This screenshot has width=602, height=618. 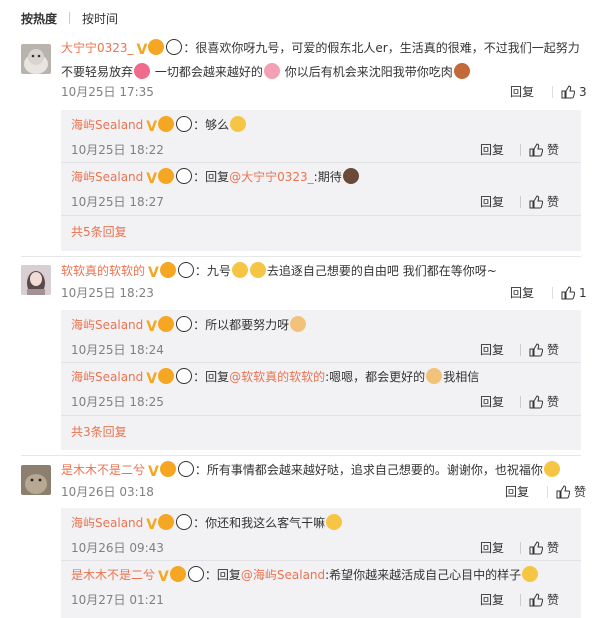 What do you see at coordinates (368, 470) in the screenshot?
I see `comment-body: ：所有事情都会越来越好哒，追求自己想要的。谢谢你，也祝福你` at bounding box center [368, 470].